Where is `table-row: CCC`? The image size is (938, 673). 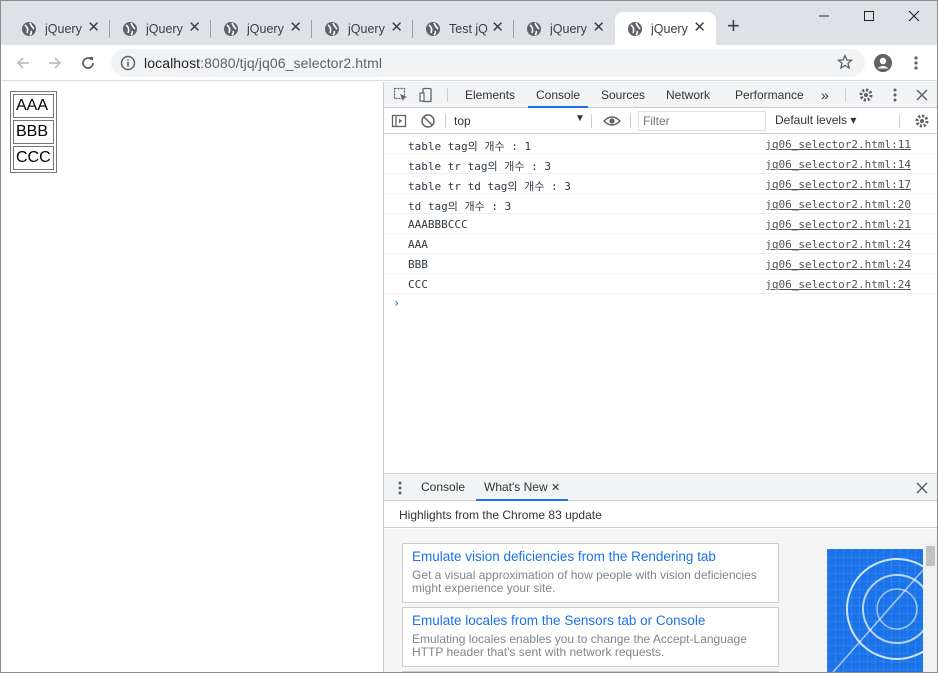 table-row: CCC is located at coordinates (33, 158).